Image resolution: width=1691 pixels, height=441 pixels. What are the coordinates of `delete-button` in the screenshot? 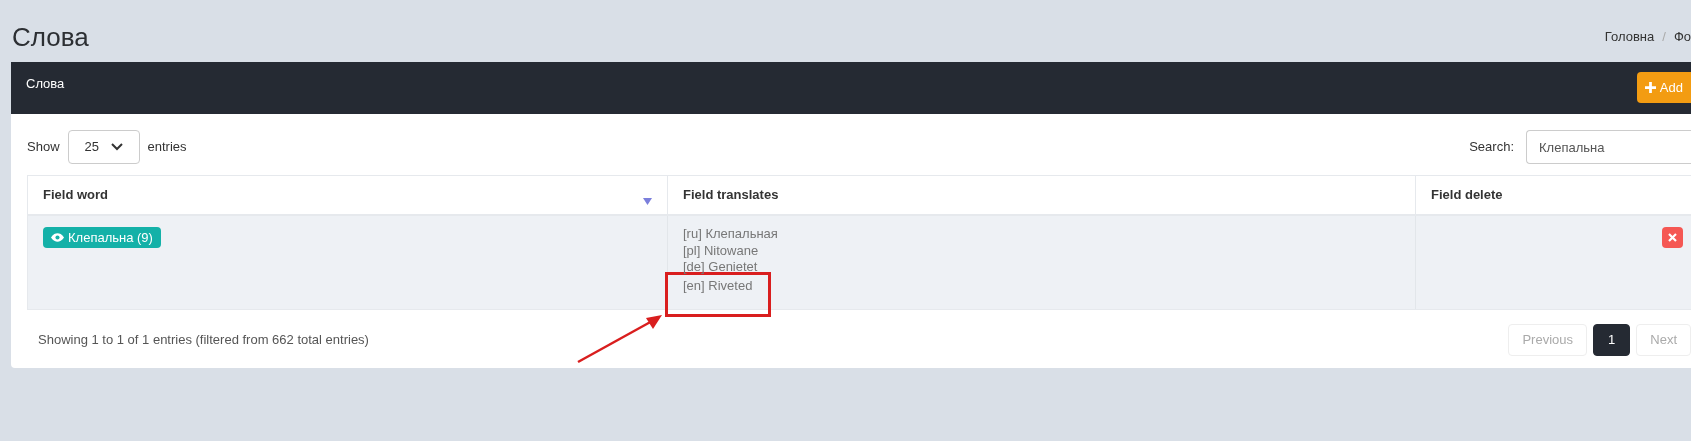 It's located at (1672, 237).